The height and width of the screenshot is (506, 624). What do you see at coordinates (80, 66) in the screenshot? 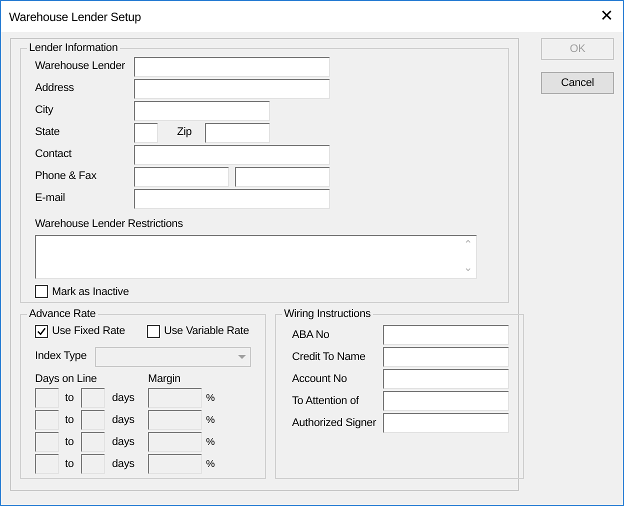
I see `field-label: Warehouse Lender` at bounding box center [80, 66].